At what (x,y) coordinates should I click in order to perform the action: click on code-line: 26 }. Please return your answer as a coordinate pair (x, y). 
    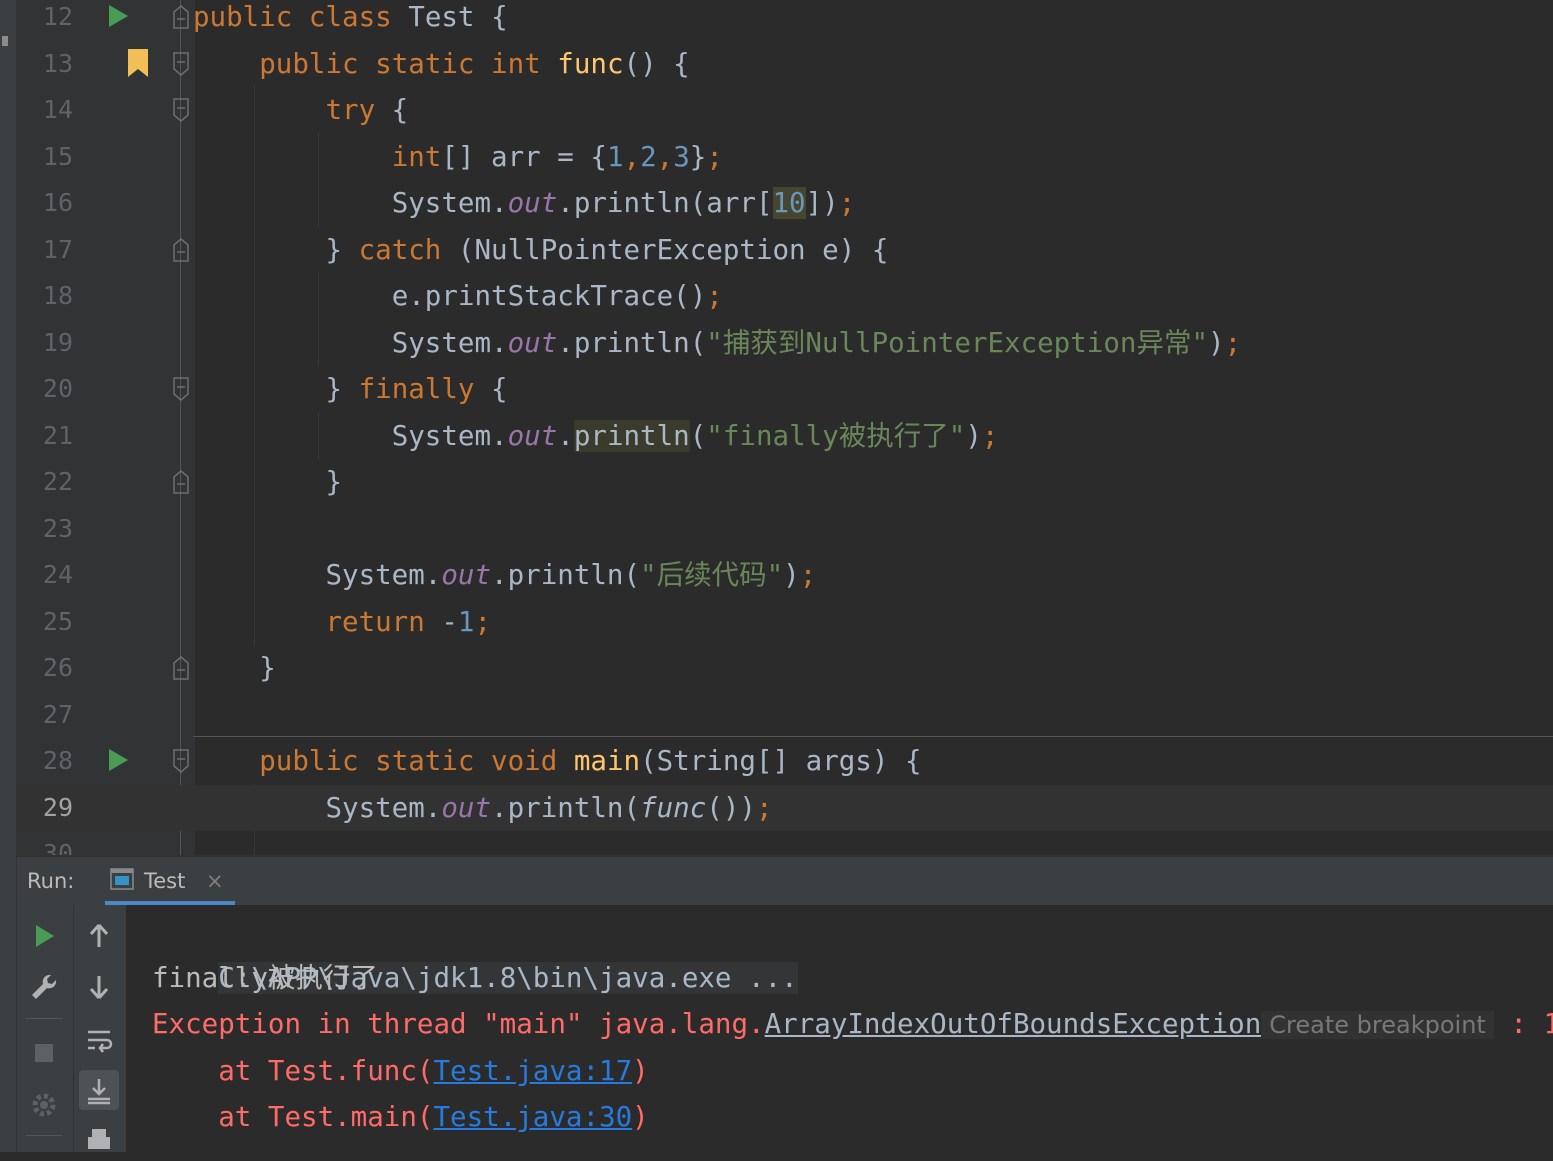
    Looking at the image, I should click on (785, 668).